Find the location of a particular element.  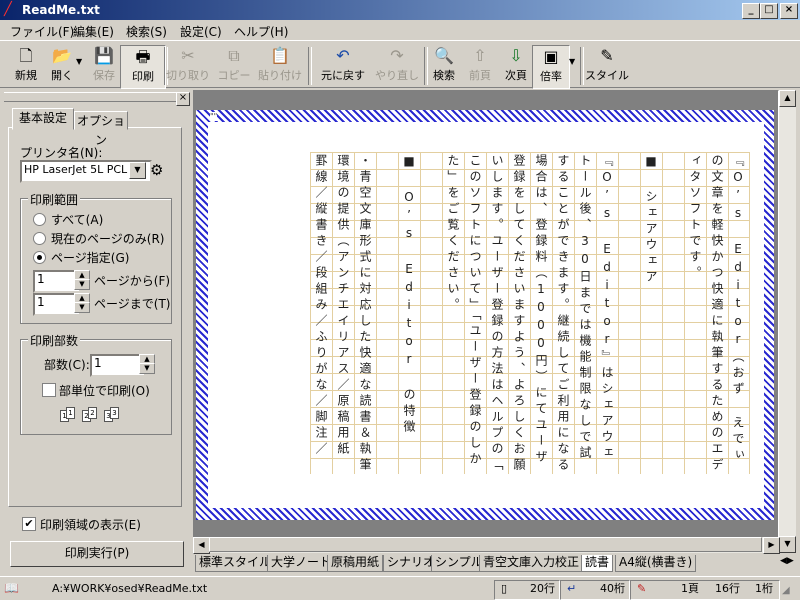

print-button: 🖶 印刷 is located at coordinates (143, 67).